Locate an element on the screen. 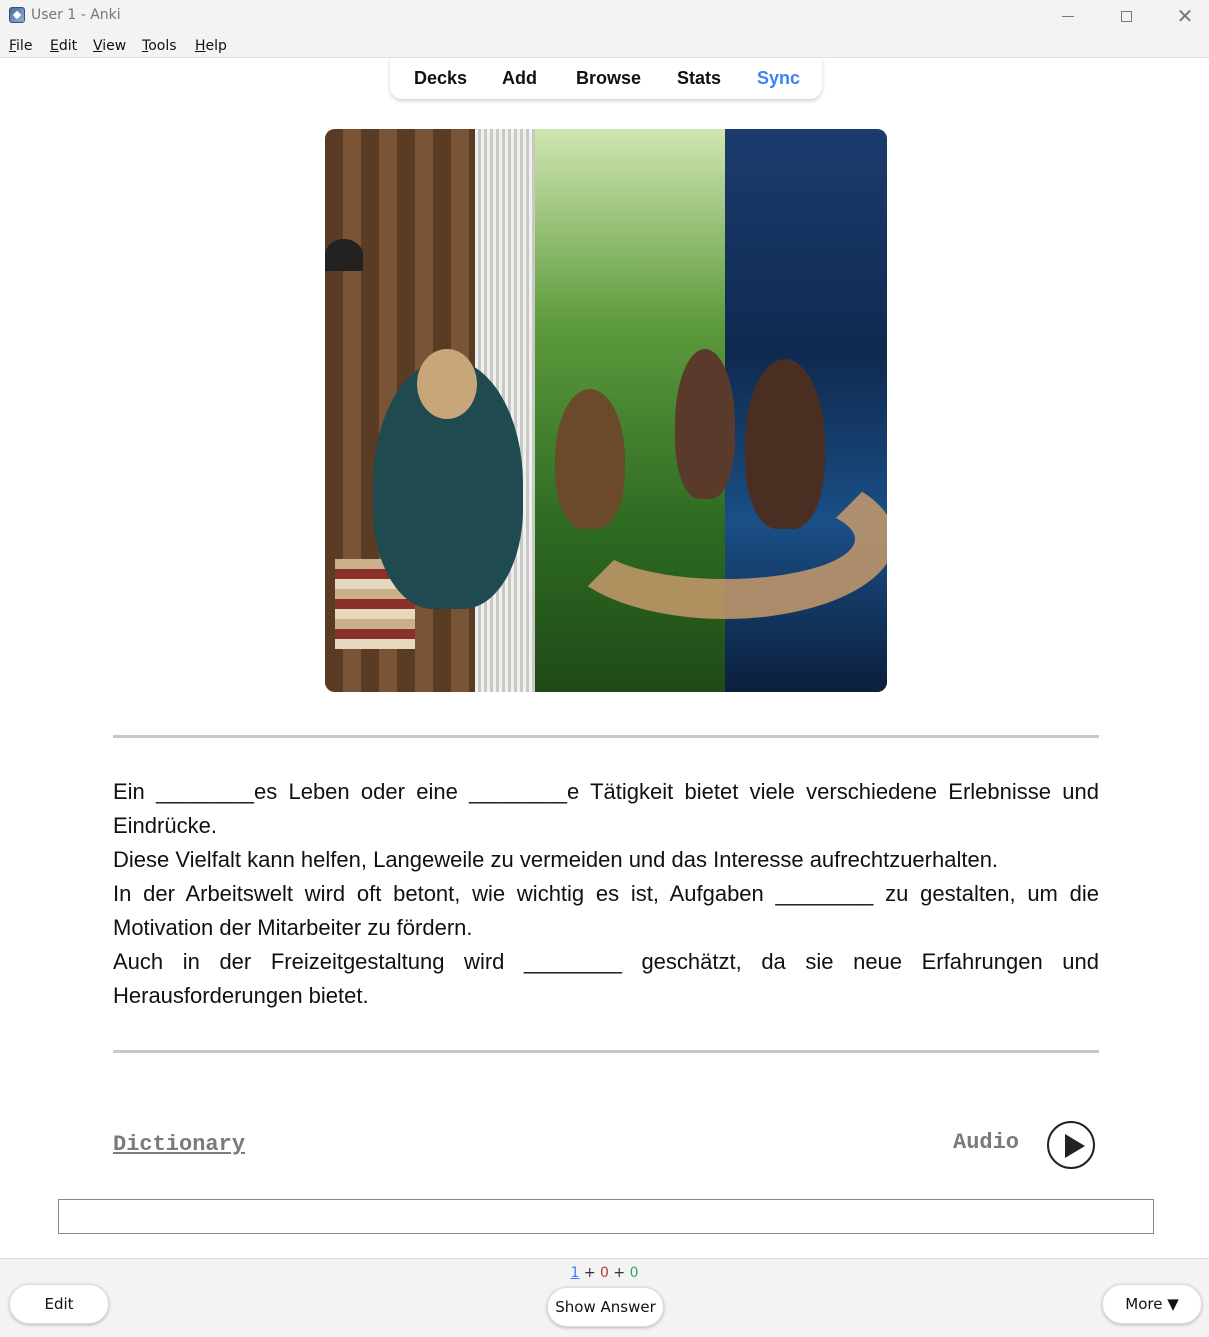 Image resolution: width=1209 pixels, height=1337 pixels. minimize-icon is located at coordinates (1068, 16).